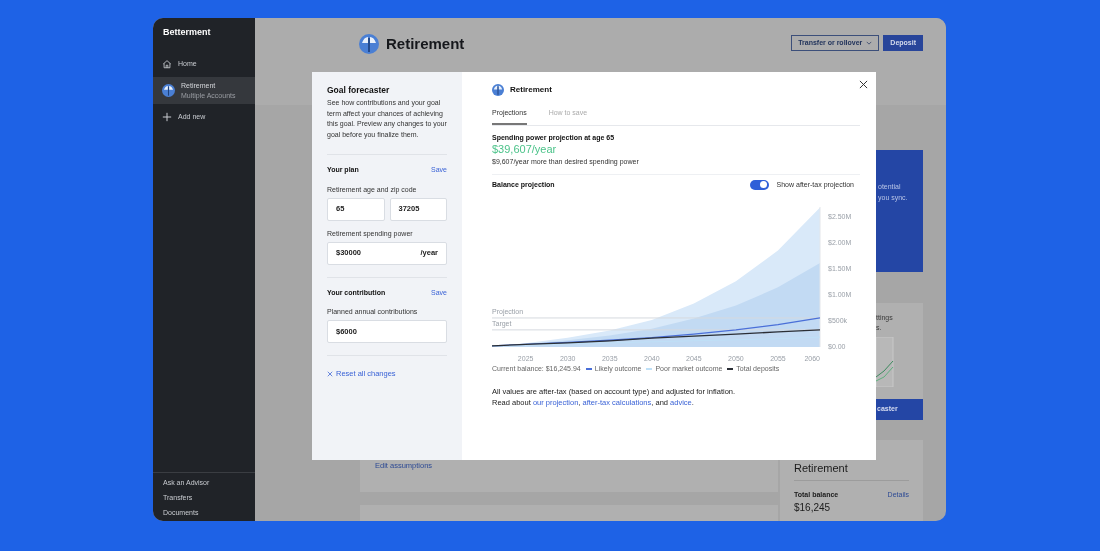  I want to click on panel-title: Goal forecaster, so click(359, 90).